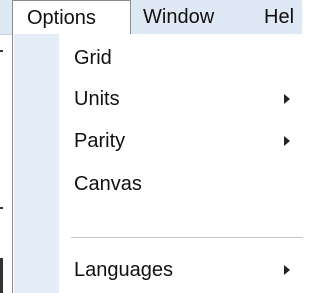  I want to click on menu-item-canvas: Canvas, so click(181, 184).